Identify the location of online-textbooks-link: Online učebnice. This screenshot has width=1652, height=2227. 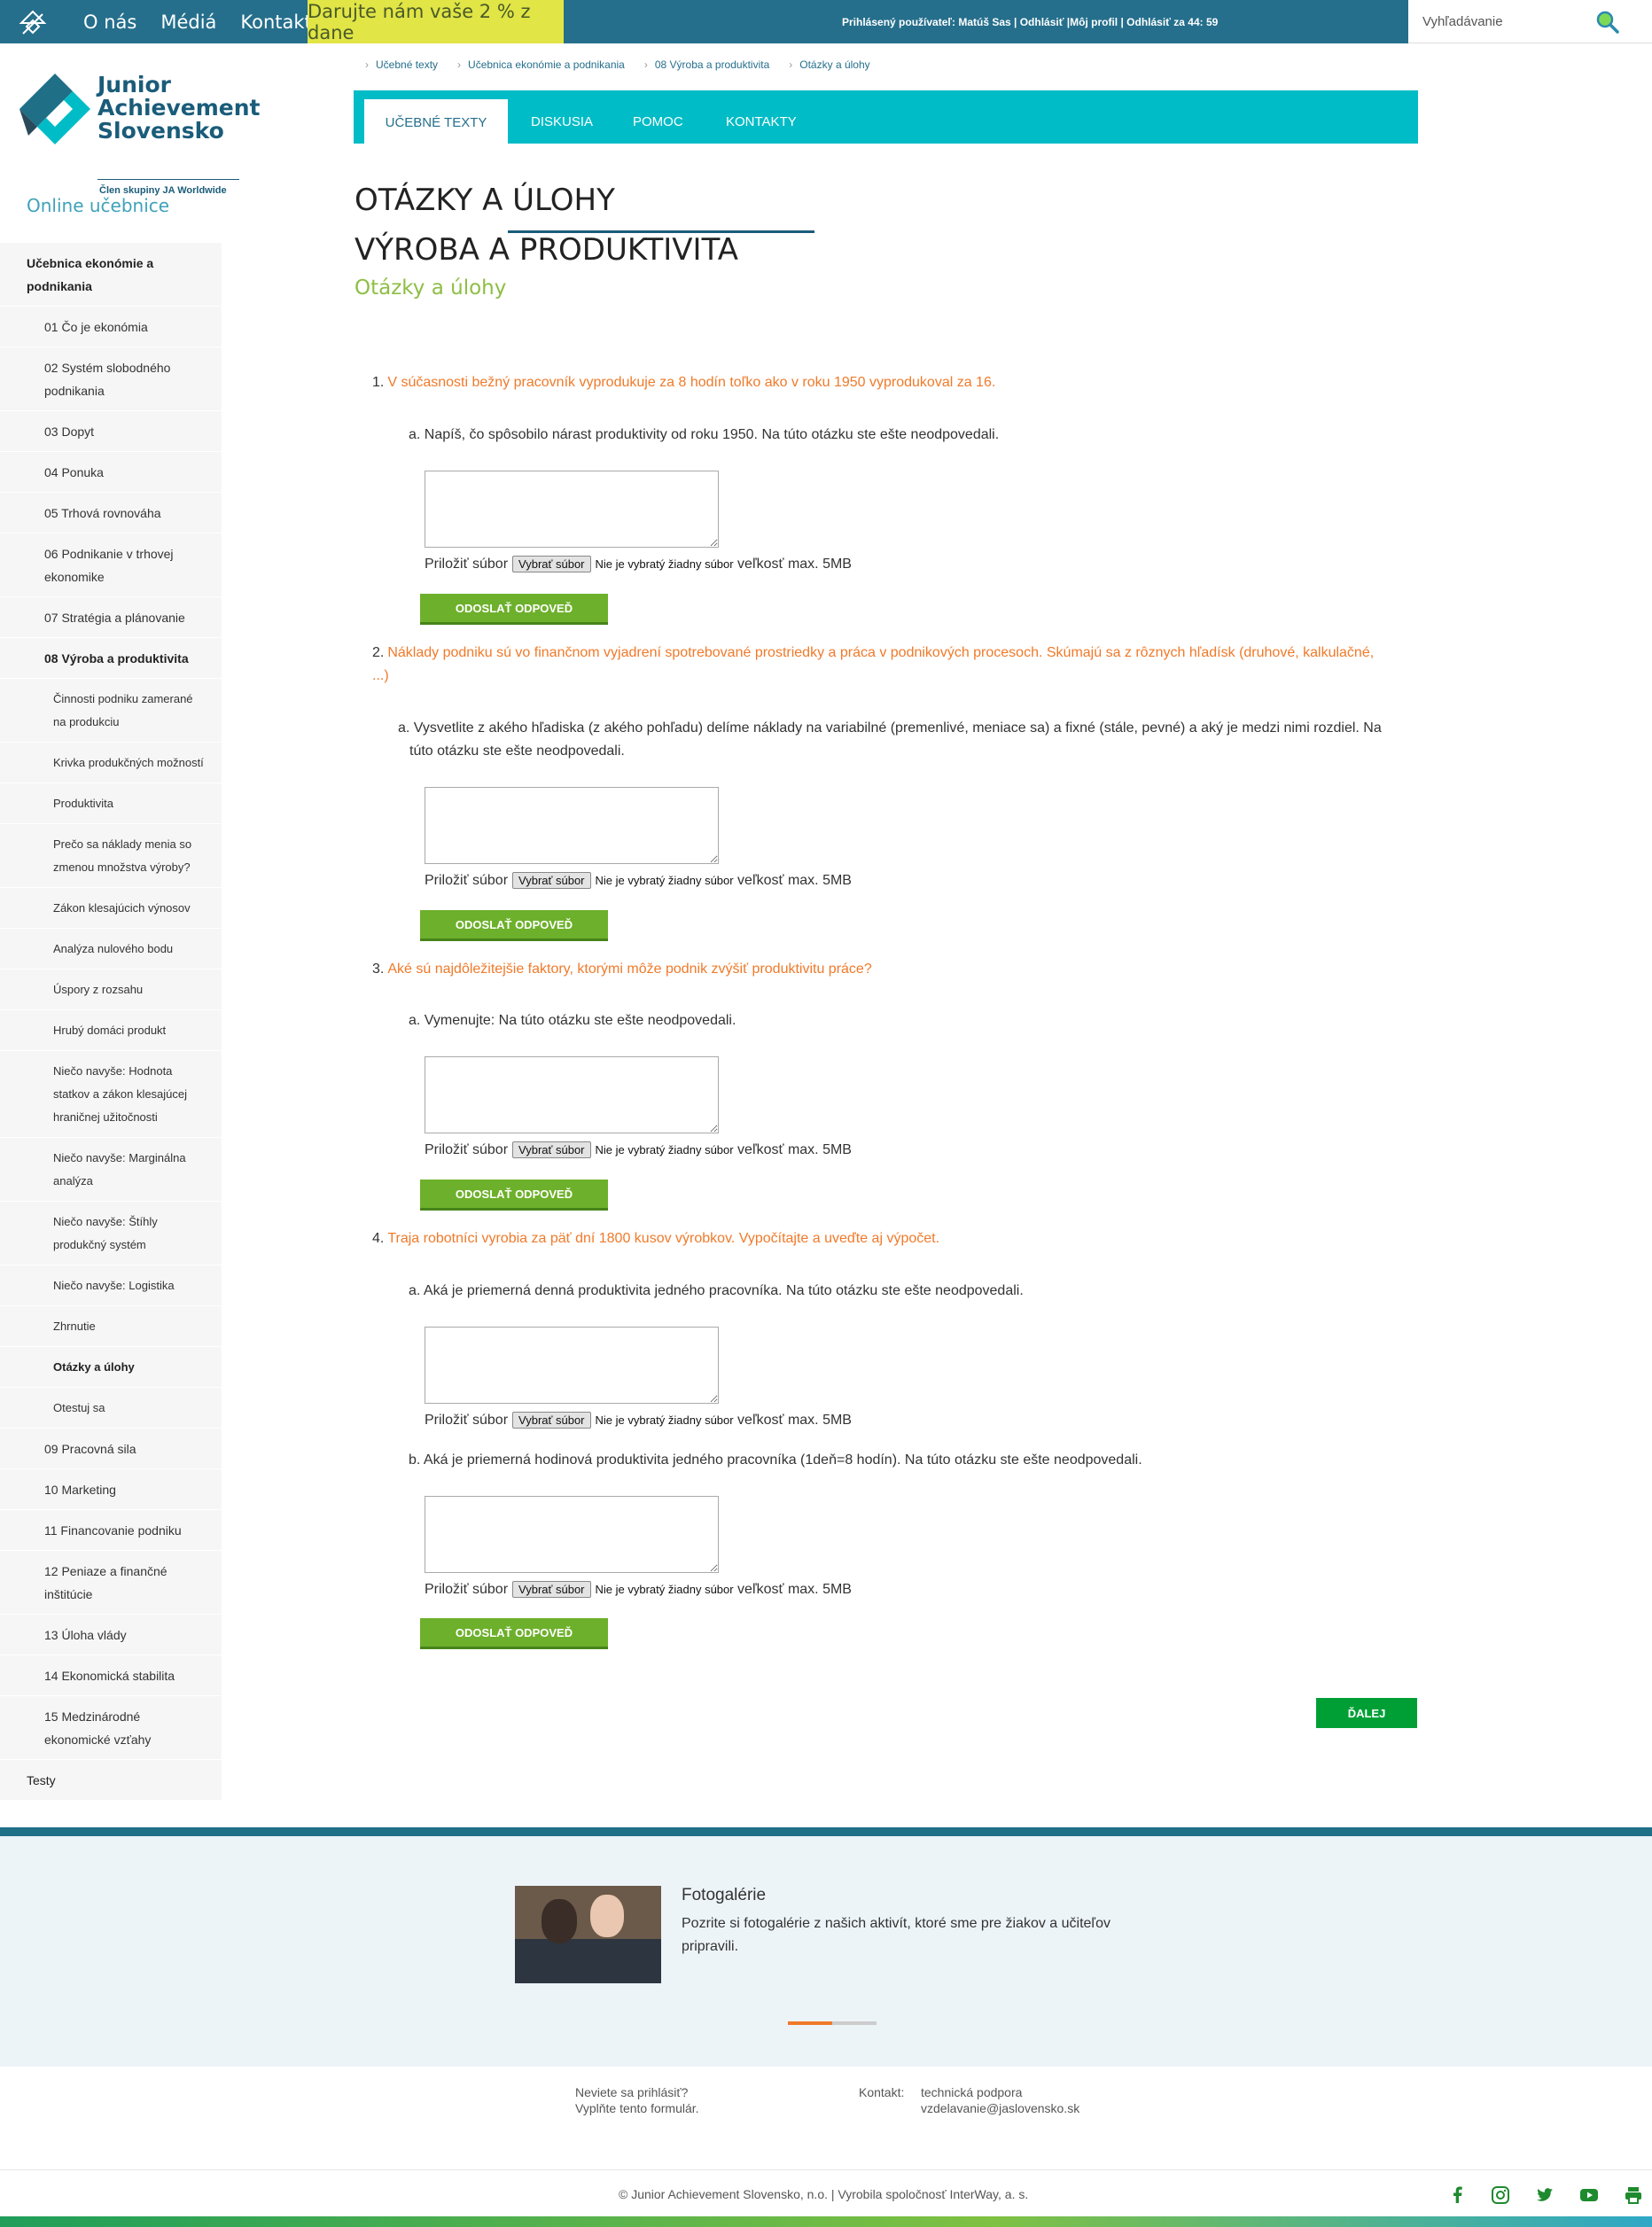
(98, 206).